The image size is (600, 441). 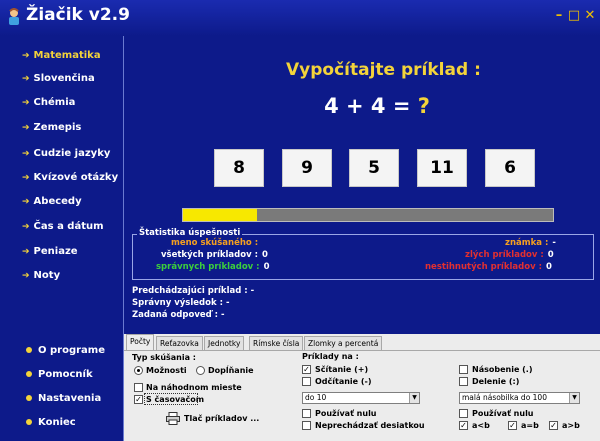 What do you see at coordinates (510, 168) in the screenshot?
I see `answer-button: 6` at bounding box center [510, 168].